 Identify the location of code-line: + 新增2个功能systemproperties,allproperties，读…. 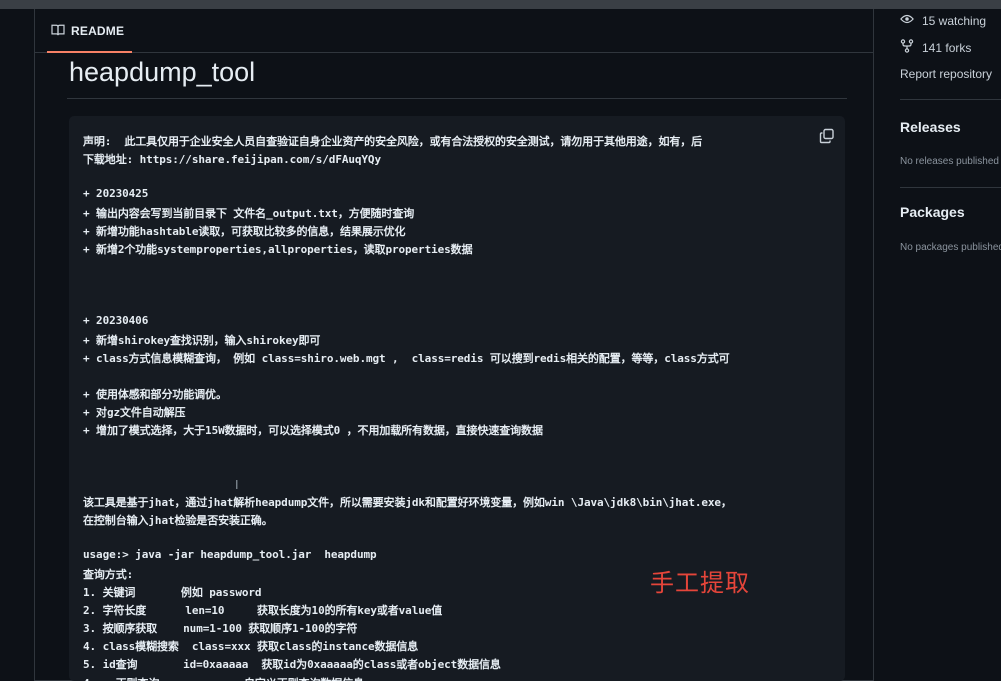
(278, 250).